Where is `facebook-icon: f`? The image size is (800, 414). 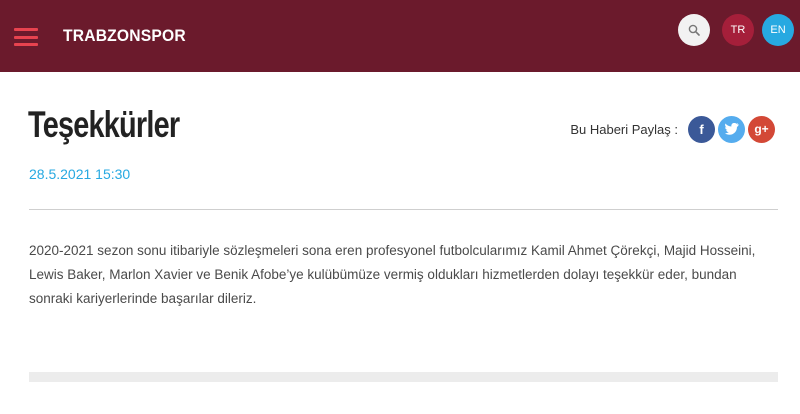 facebook-icon: f is located at coordinates (701, 129).